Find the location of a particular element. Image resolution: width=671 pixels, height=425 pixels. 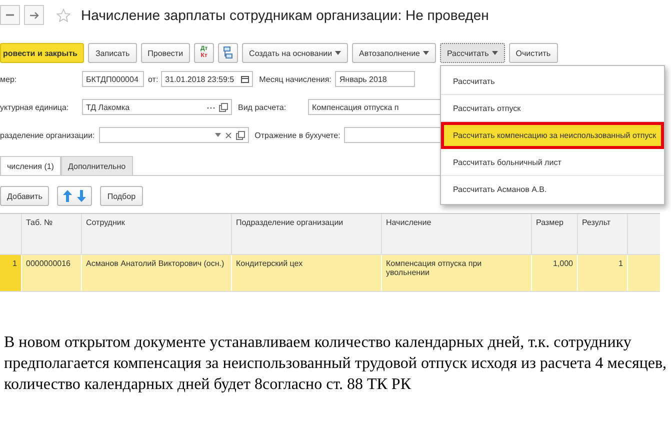

ellipsis-icon is located at coordinates (211, 107).